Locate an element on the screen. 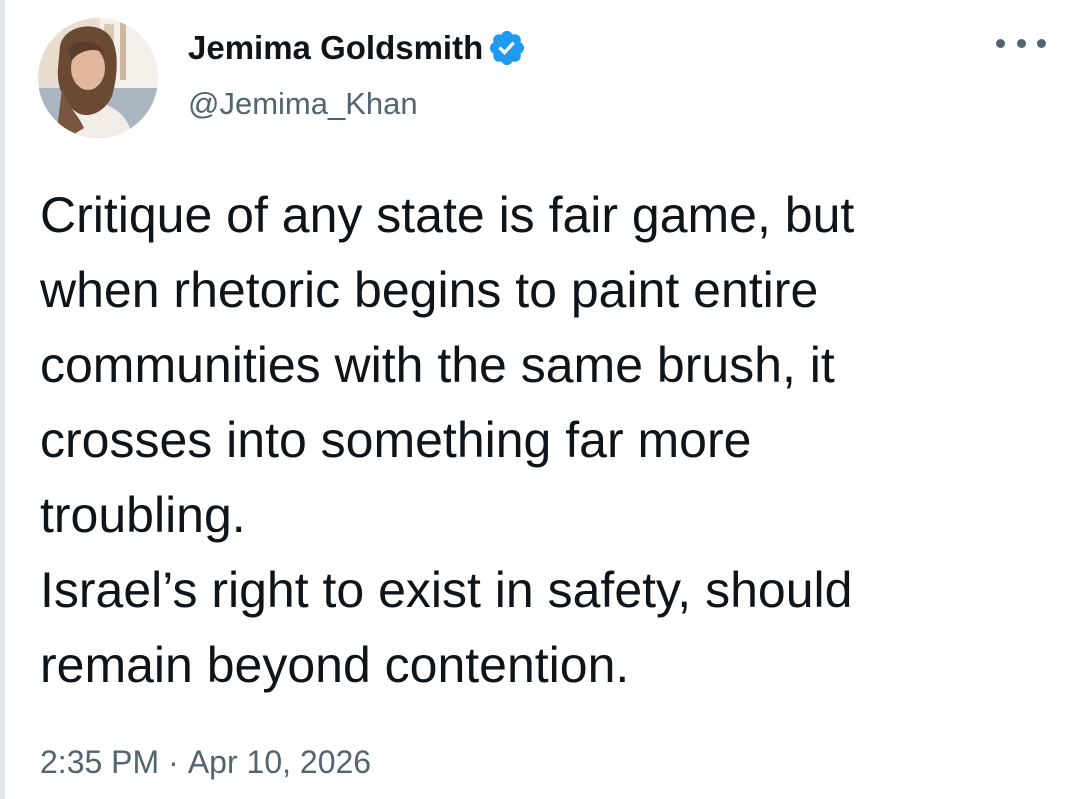 Image resolution: width=1080 pixels, height=799 pixels. more-options-icon is located at coordinates (1000, 43).